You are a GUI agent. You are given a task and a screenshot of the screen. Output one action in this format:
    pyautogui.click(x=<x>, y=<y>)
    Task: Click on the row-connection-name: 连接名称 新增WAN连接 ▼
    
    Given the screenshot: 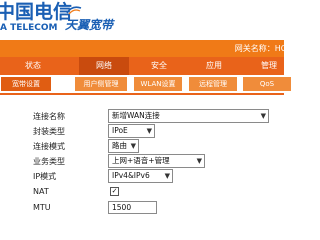 What is the action you would take?
    pyautogui.click(x=142, y=117)
    